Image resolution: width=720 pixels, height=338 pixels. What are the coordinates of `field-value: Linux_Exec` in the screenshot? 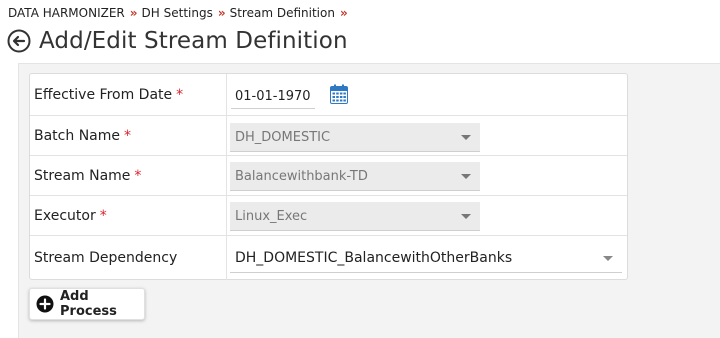 It's located at (427, 215).